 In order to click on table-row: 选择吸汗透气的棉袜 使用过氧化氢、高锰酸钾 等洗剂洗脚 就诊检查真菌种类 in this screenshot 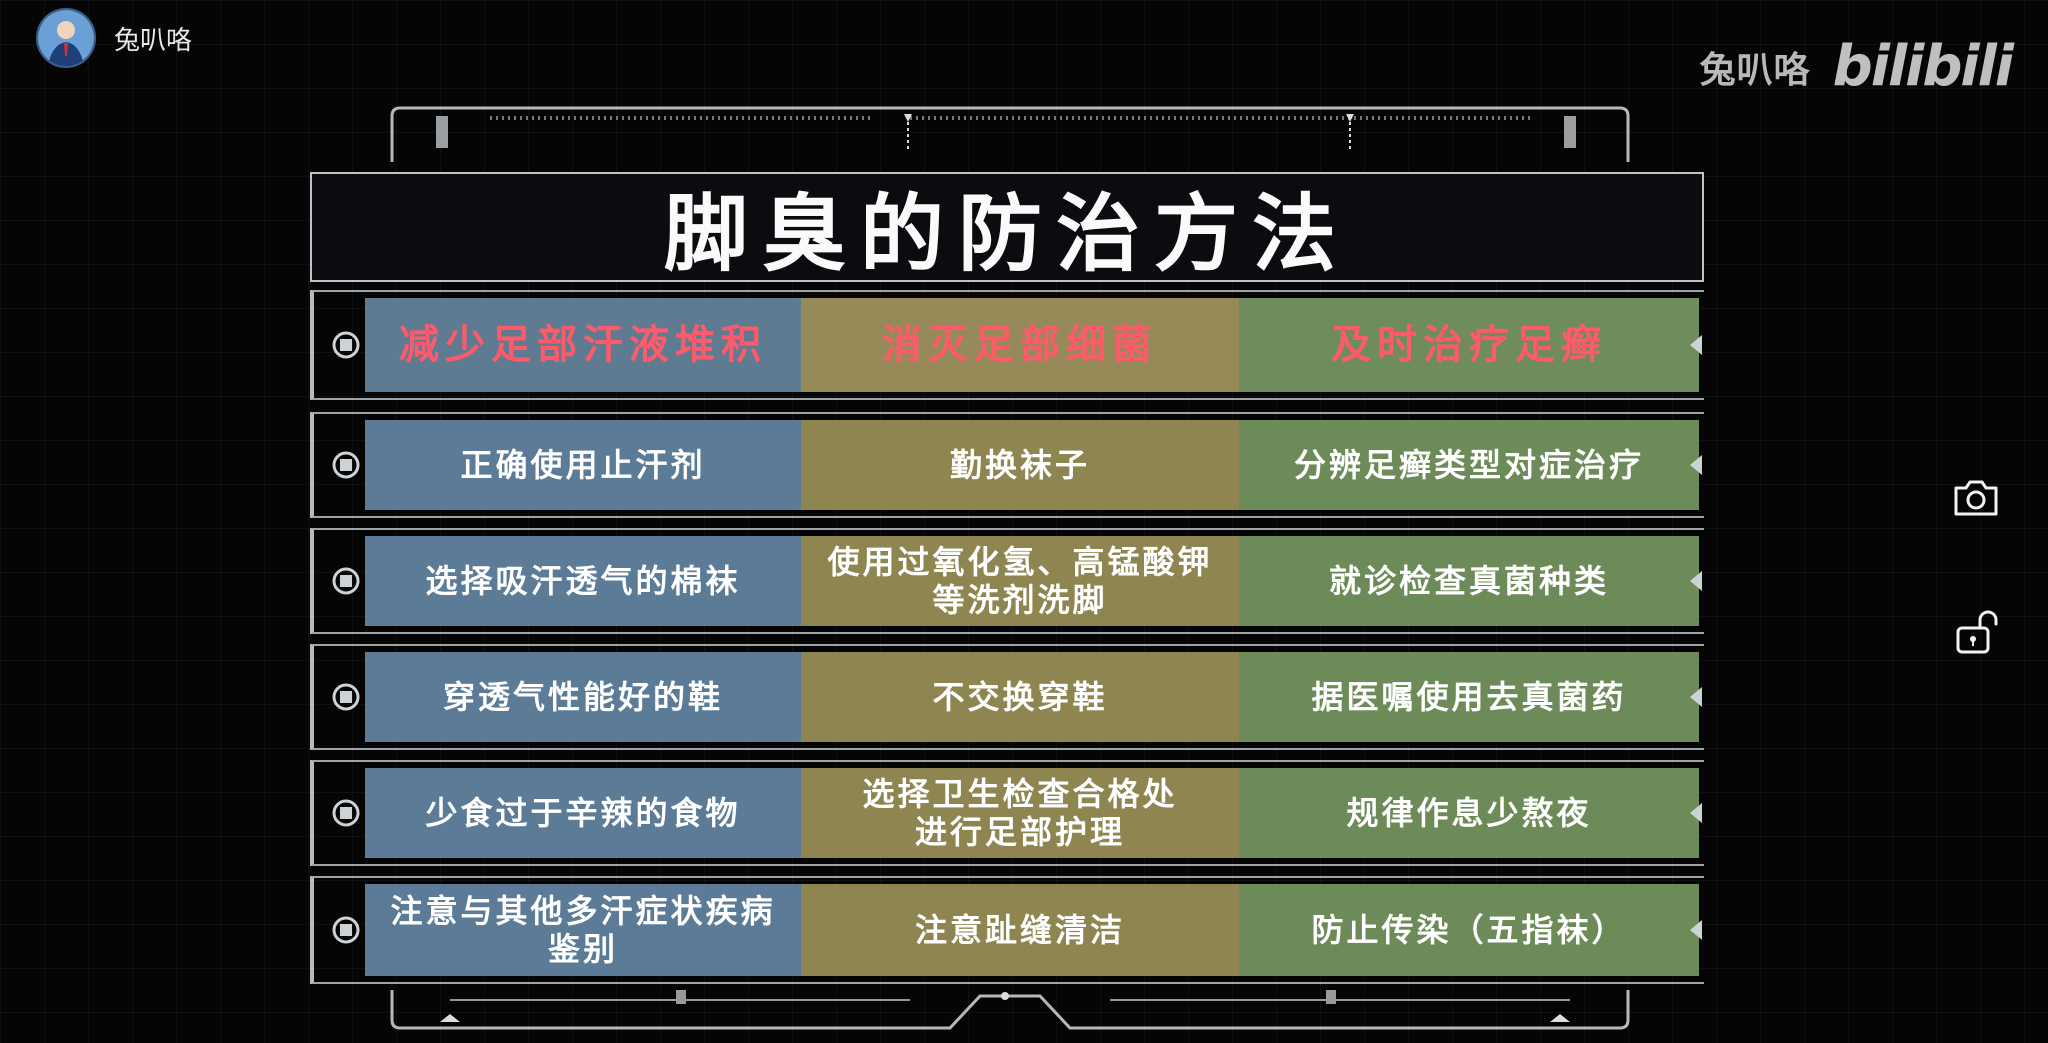, I will do `click(1007, 581)`.